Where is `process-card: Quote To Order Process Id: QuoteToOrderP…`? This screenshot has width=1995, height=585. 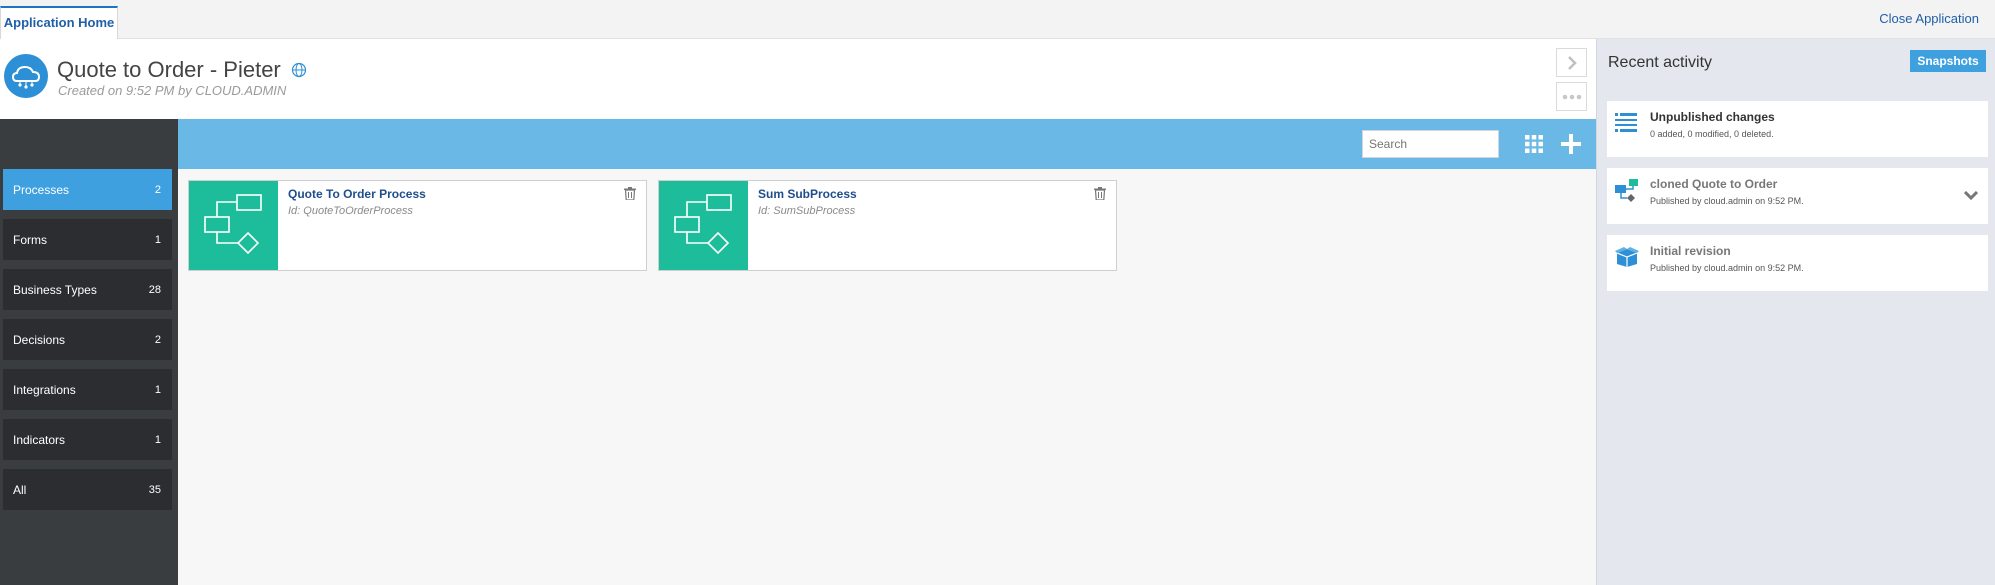
process-card: Quote To Order Process Id: QuoteToOrderP… is located at coordinates (417, 225).